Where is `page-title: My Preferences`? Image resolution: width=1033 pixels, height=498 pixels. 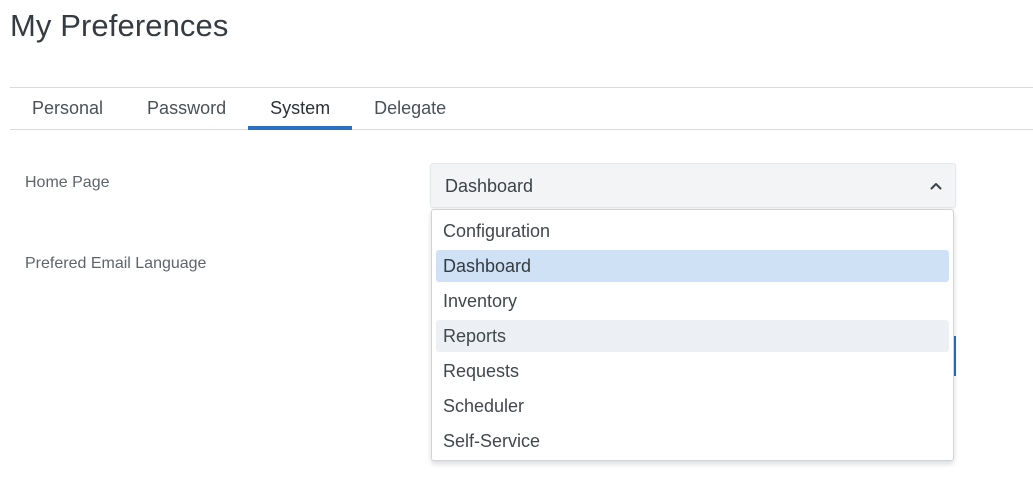 page-title: My Preferences is located at coordinates (119, 25).